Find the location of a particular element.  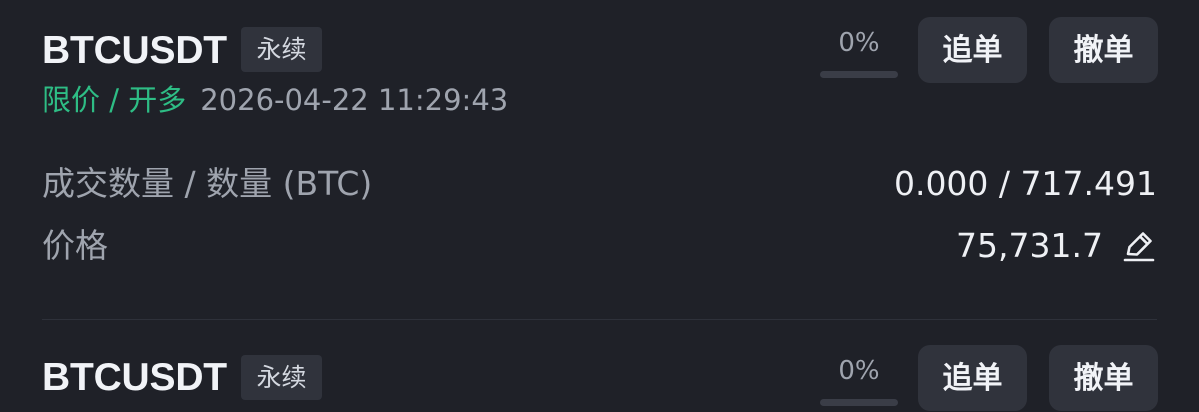

price-value: 75,731.7 is located at coordinates (1029, 245).